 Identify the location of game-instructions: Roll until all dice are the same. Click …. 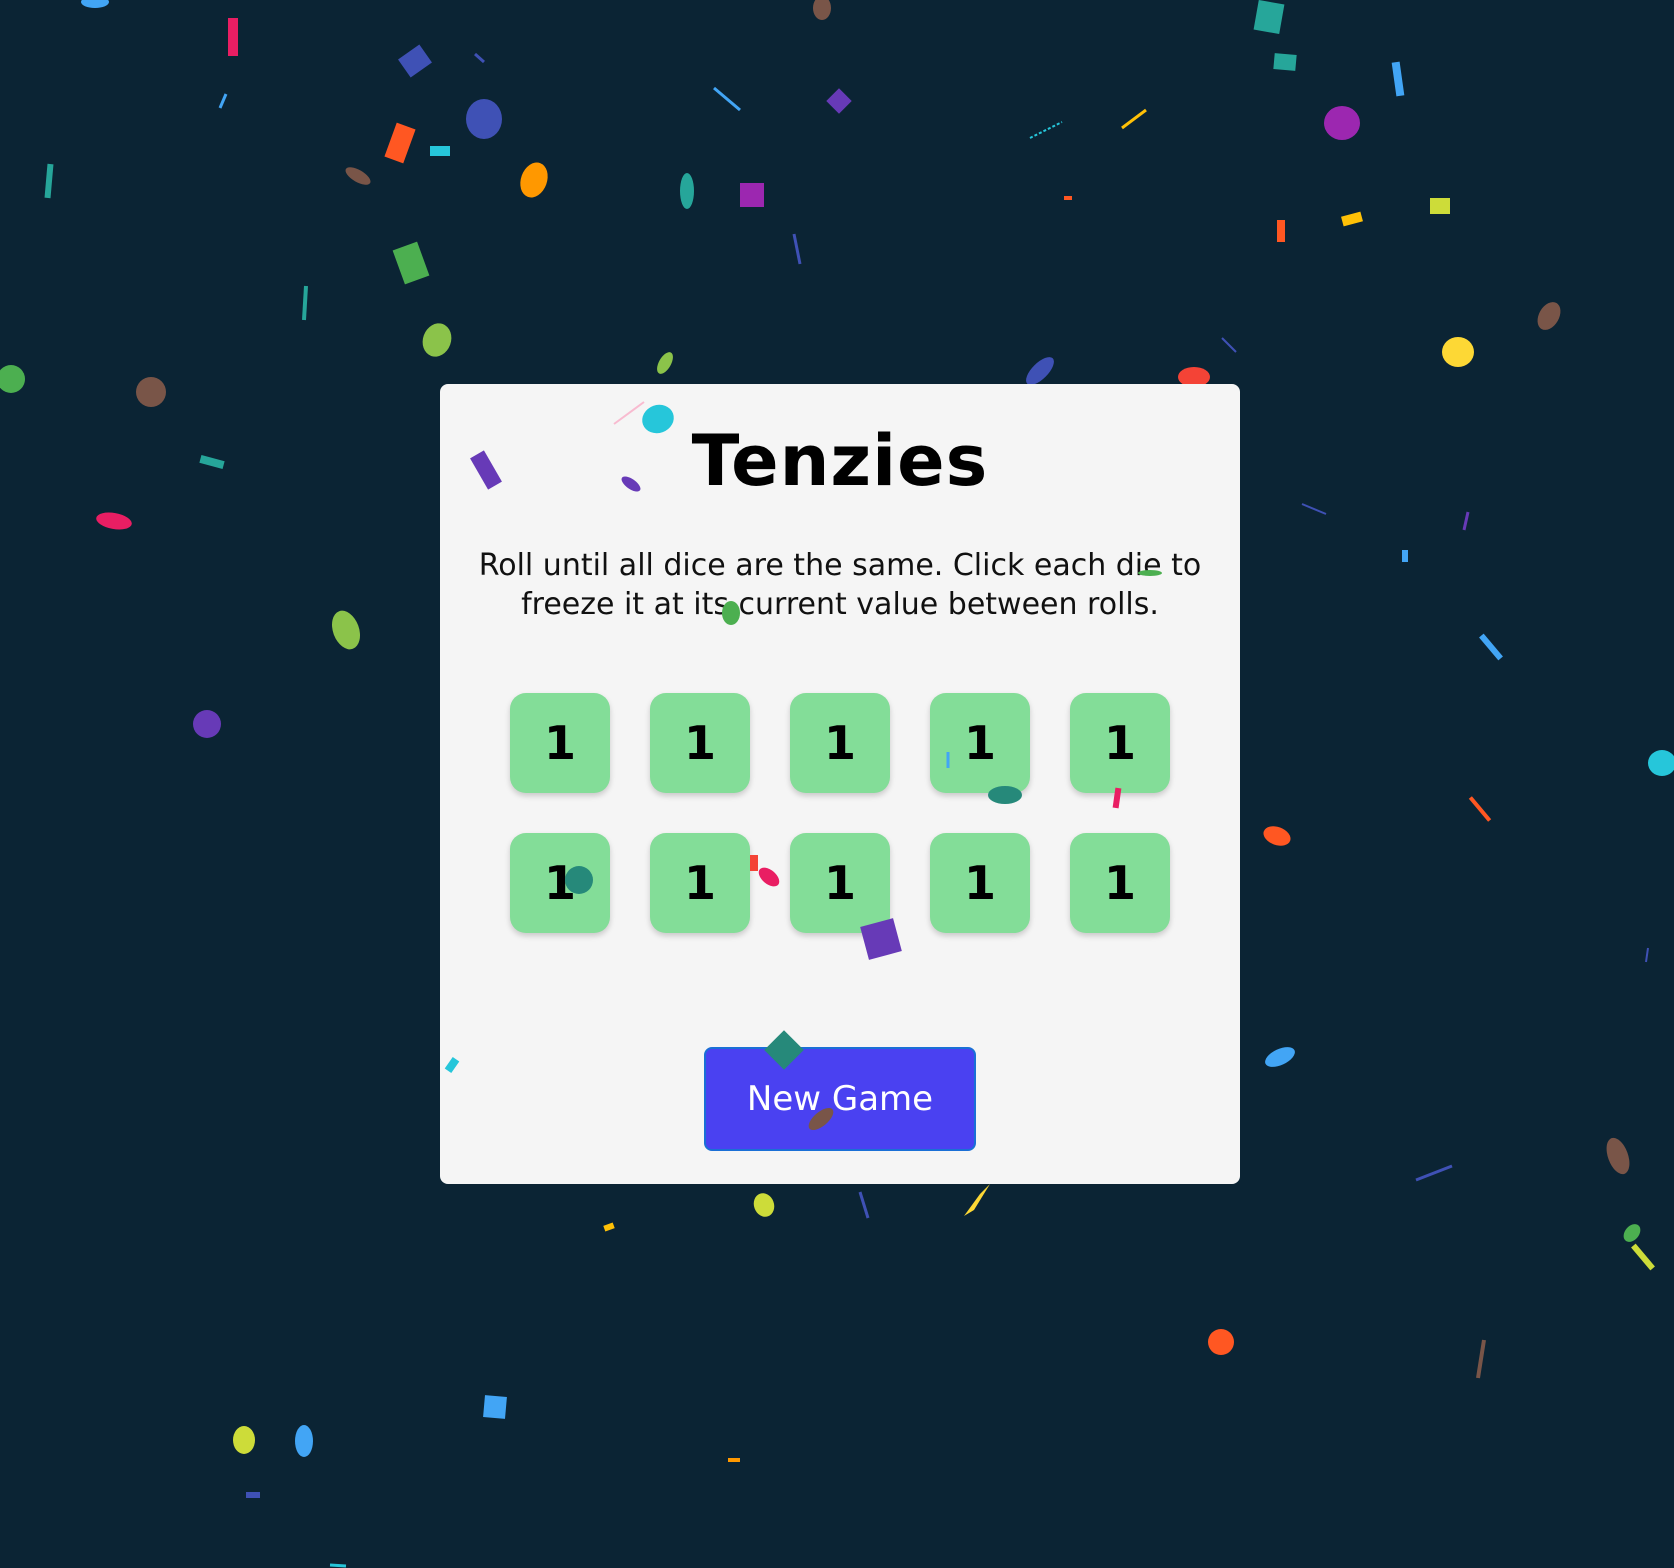
(840, 585).